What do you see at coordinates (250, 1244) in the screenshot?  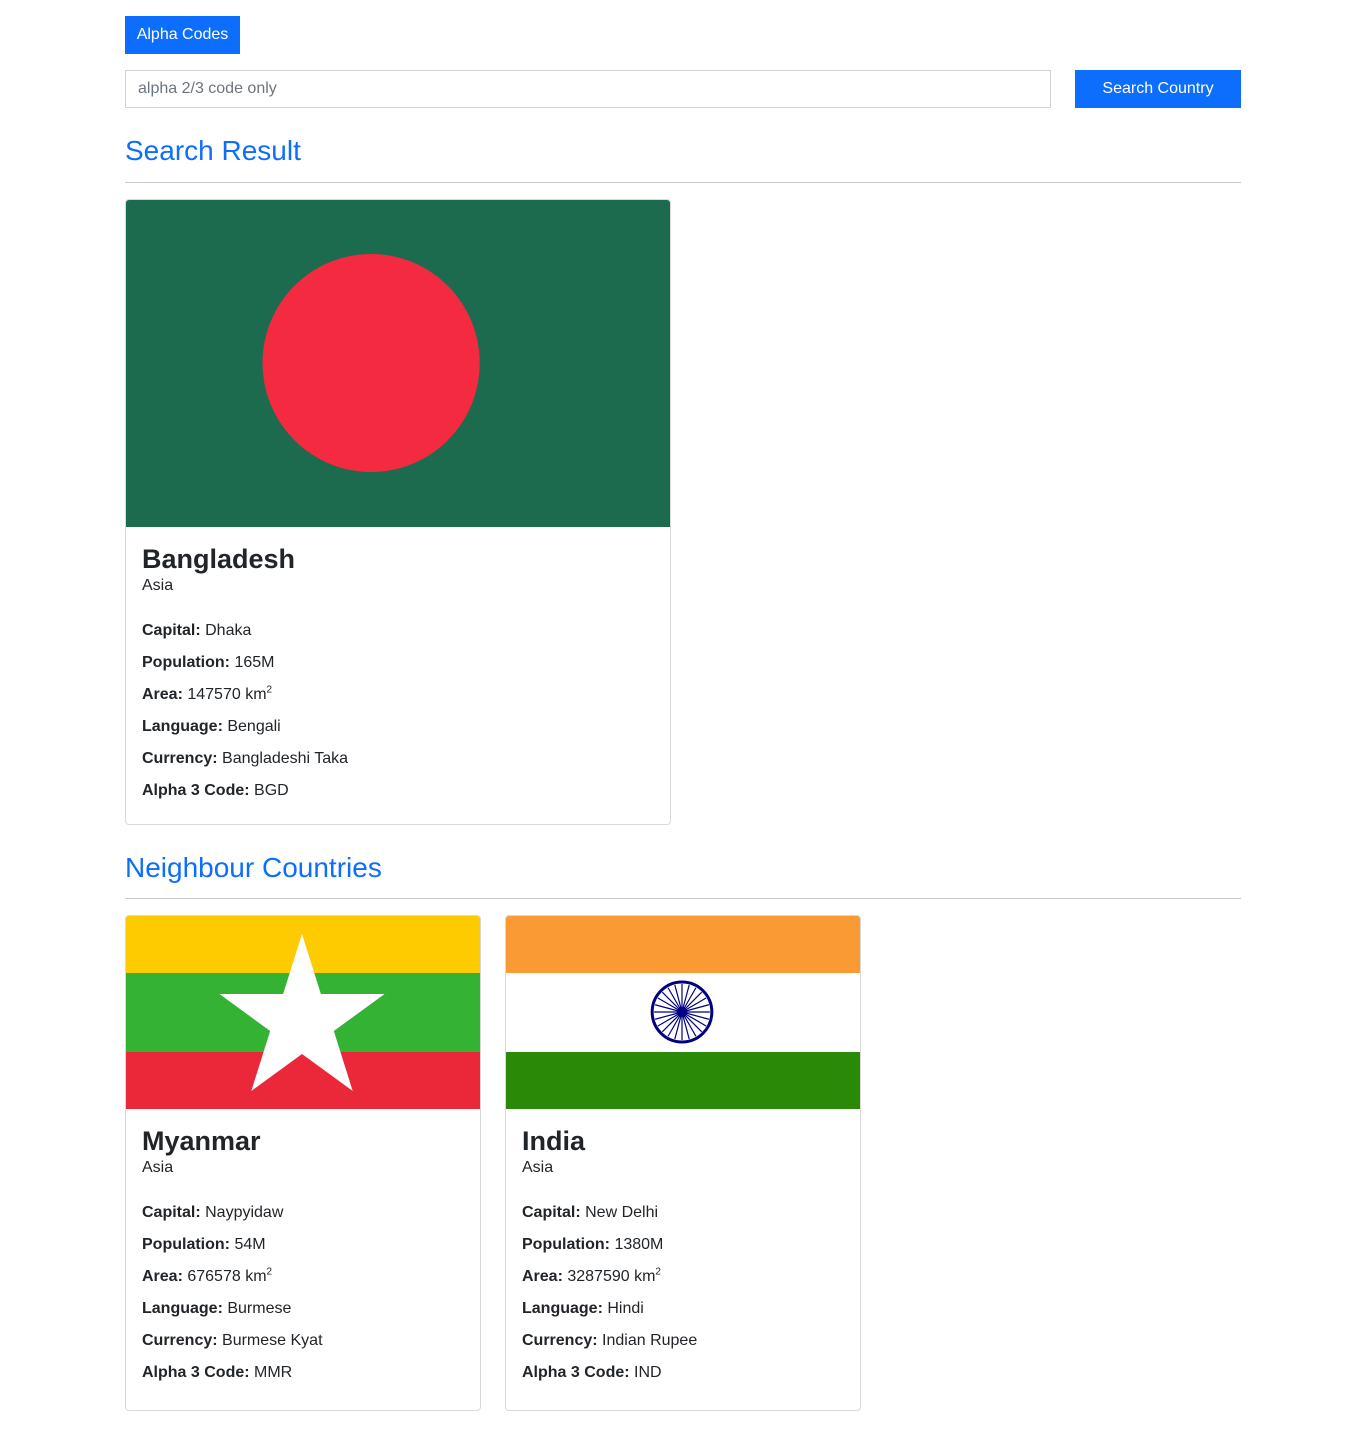 I see `population-value: 54M` at bounding box center [250, 1244].